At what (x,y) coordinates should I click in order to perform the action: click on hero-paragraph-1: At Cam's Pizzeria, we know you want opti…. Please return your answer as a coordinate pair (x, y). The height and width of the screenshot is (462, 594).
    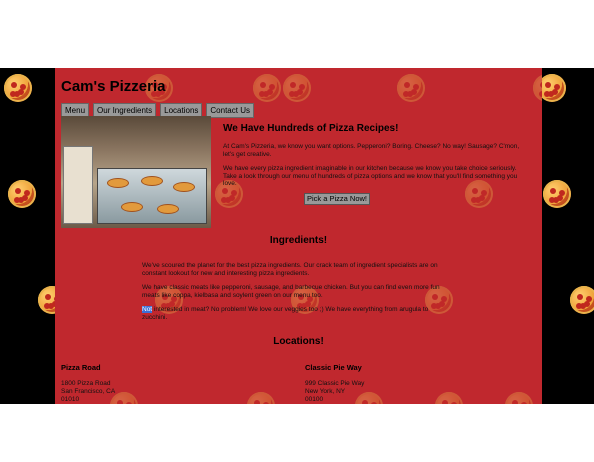
    Looking at the image, I should click on (371, 150).